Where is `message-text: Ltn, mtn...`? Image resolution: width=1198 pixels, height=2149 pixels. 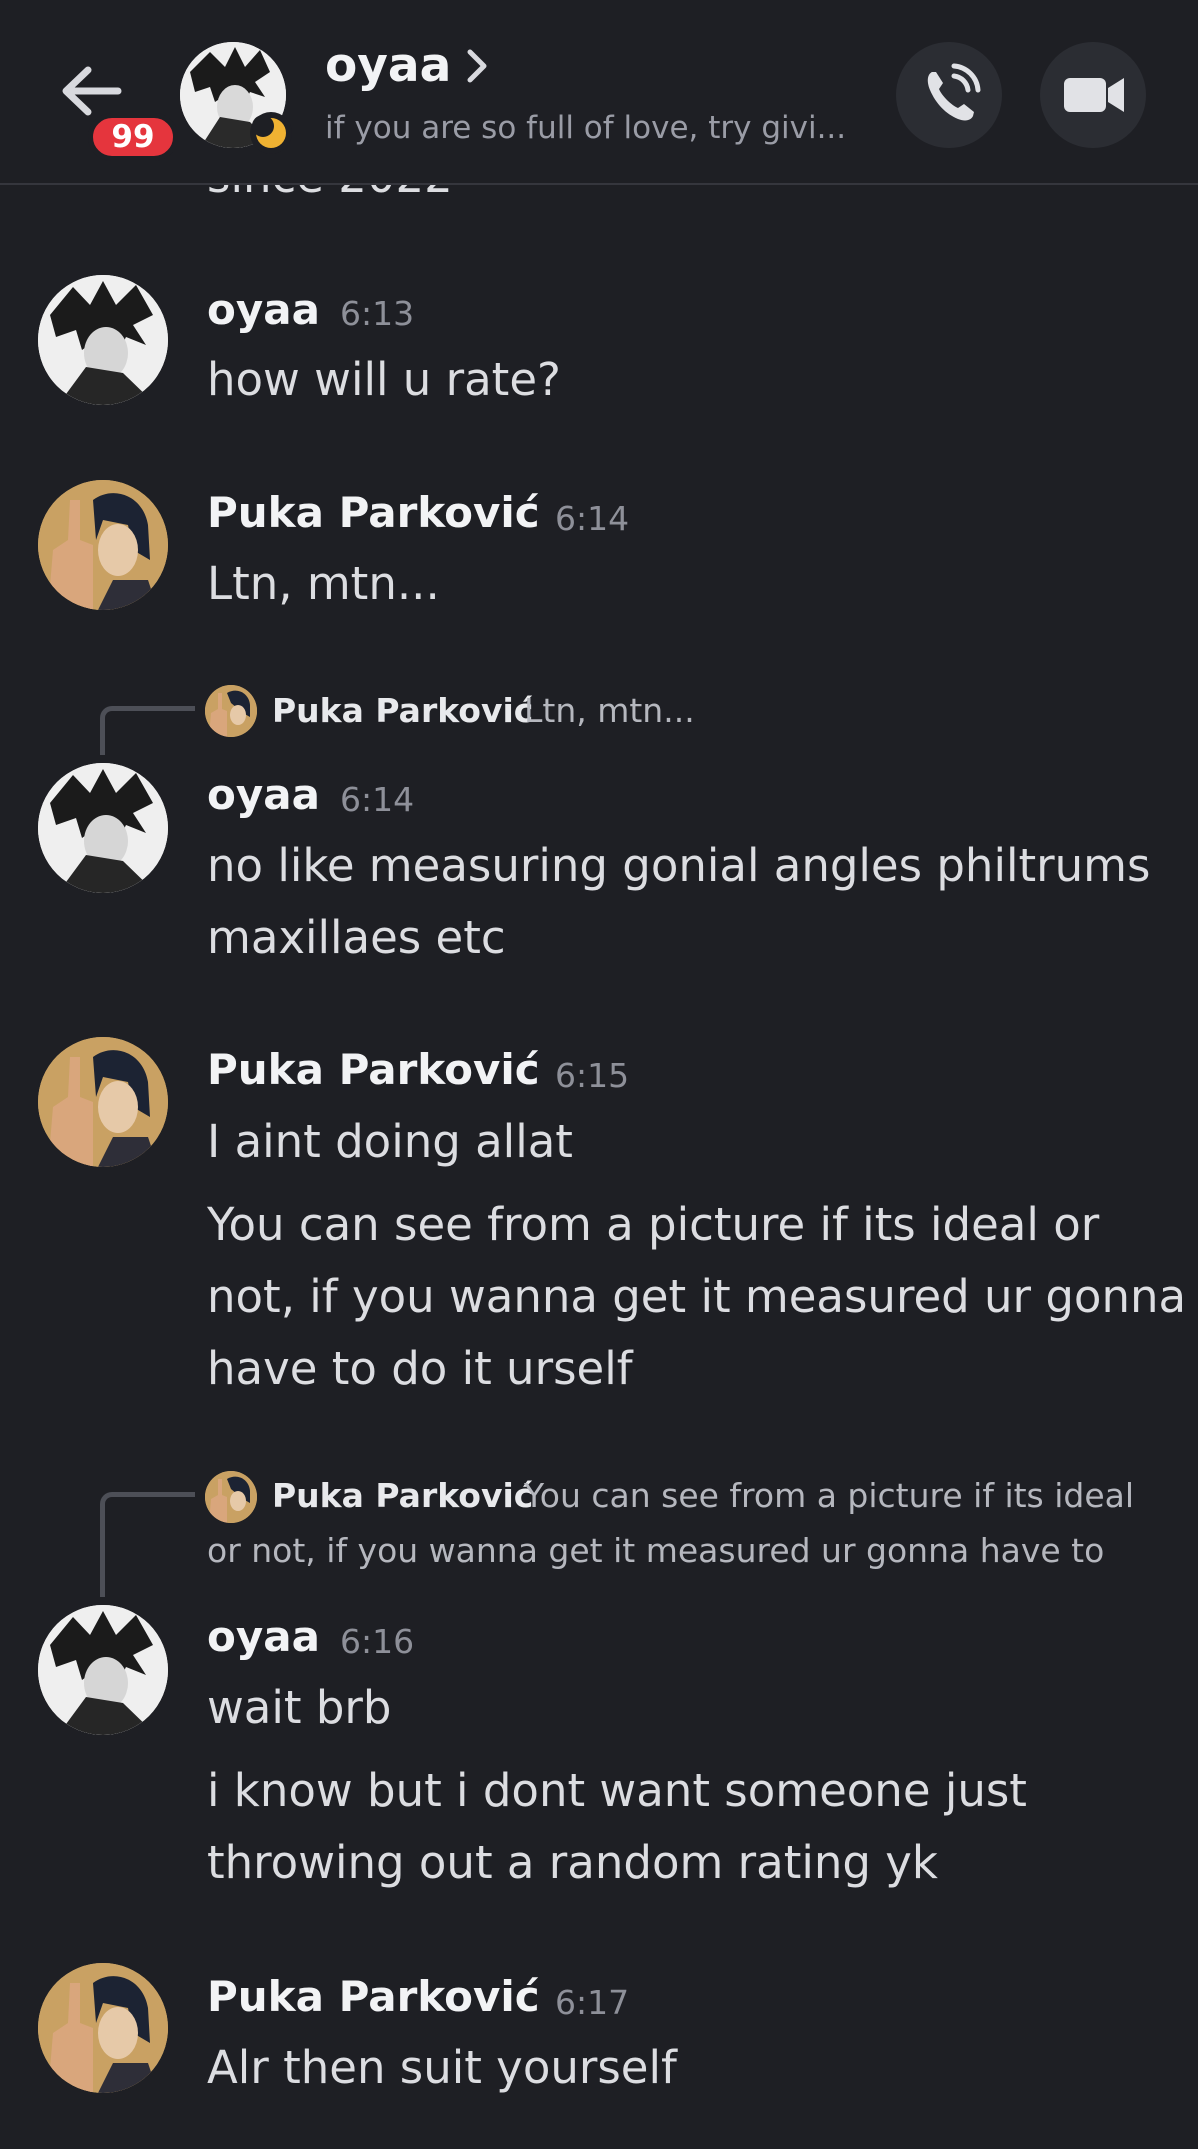 message-text: Ltn, mtn... is located at coordinates (323, 583).